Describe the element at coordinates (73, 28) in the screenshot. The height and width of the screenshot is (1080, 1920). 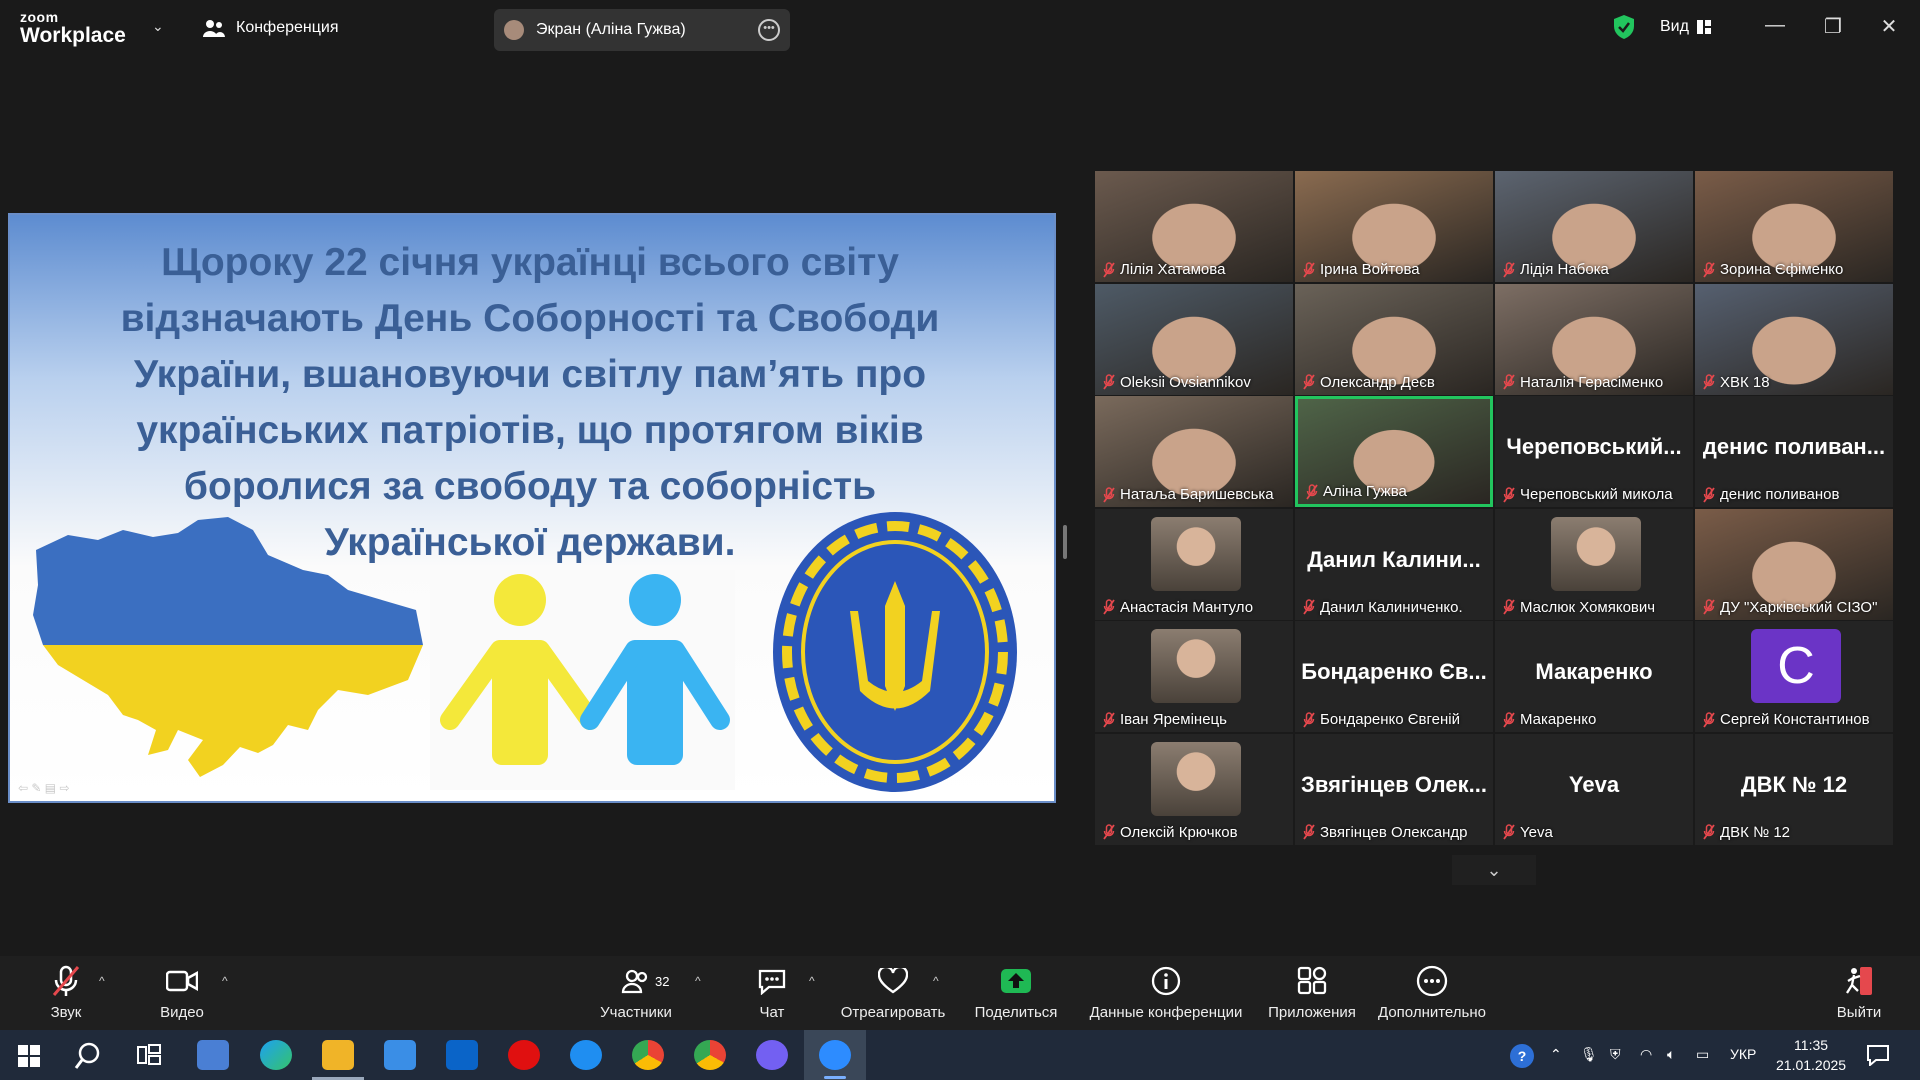
I see `zoom-logo: zoom Workplace` at that location.